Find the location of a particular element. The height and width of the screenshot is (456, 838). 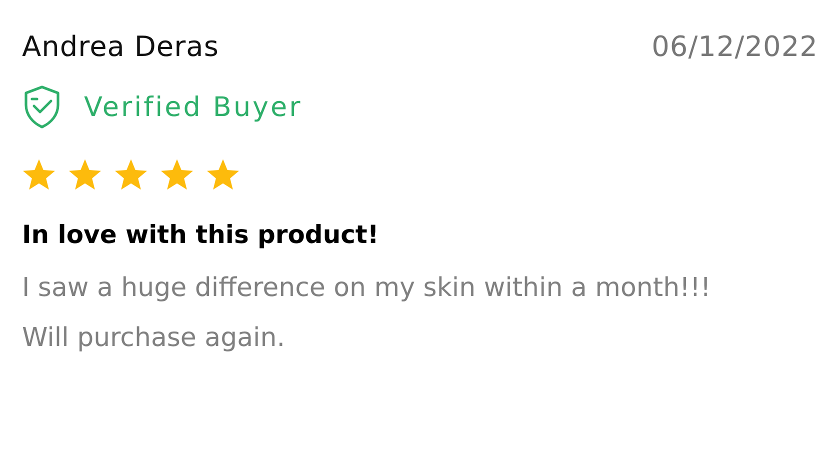

review-title: In love with this product! is located at coordinates (201, 234).